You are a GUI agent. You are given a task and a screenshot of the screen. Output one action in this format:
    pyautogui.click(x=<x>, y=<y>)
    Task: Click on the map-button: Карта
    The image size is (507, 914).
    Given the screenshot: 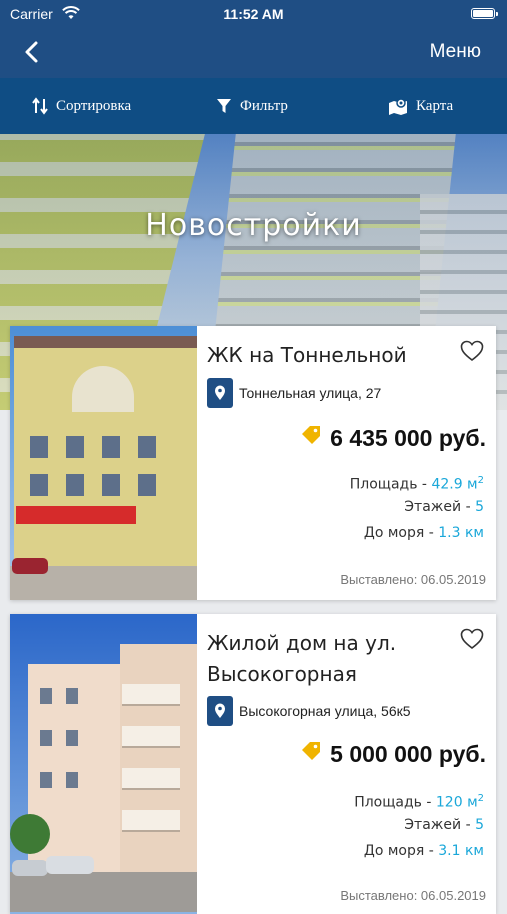 What is the action you would take?
    pyautogui.click(x=420, y=106)
    